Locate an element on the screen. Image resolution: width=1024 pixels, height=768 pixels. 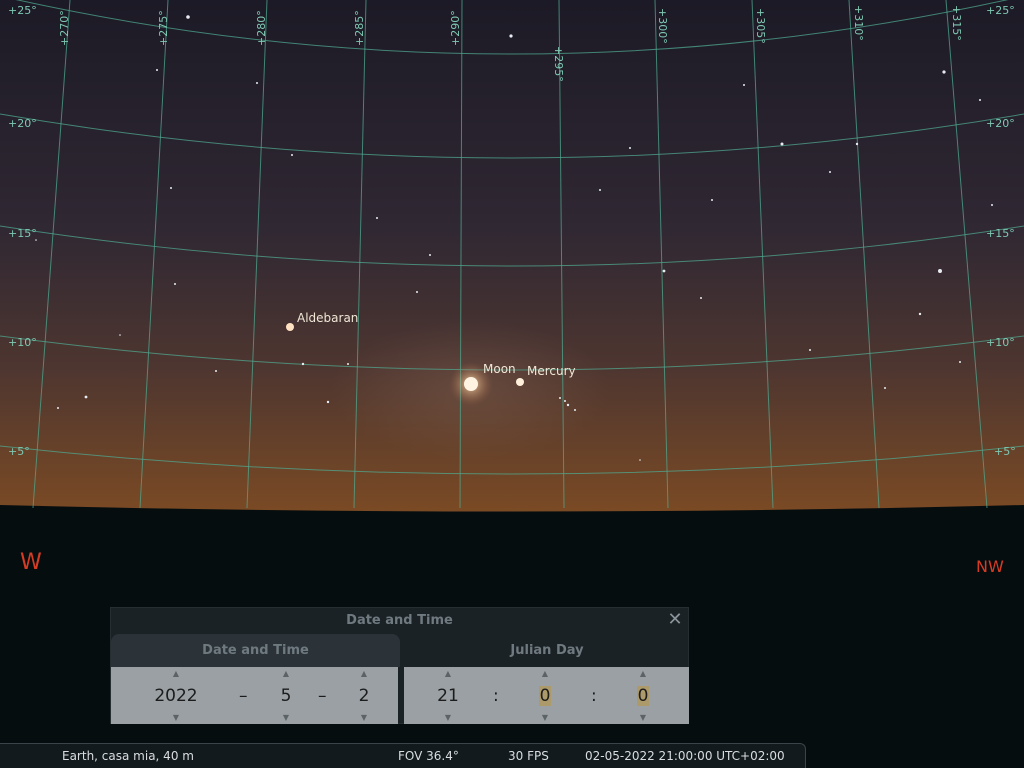
azimuth-label-280: +280° is located at coordinates (261, 28).